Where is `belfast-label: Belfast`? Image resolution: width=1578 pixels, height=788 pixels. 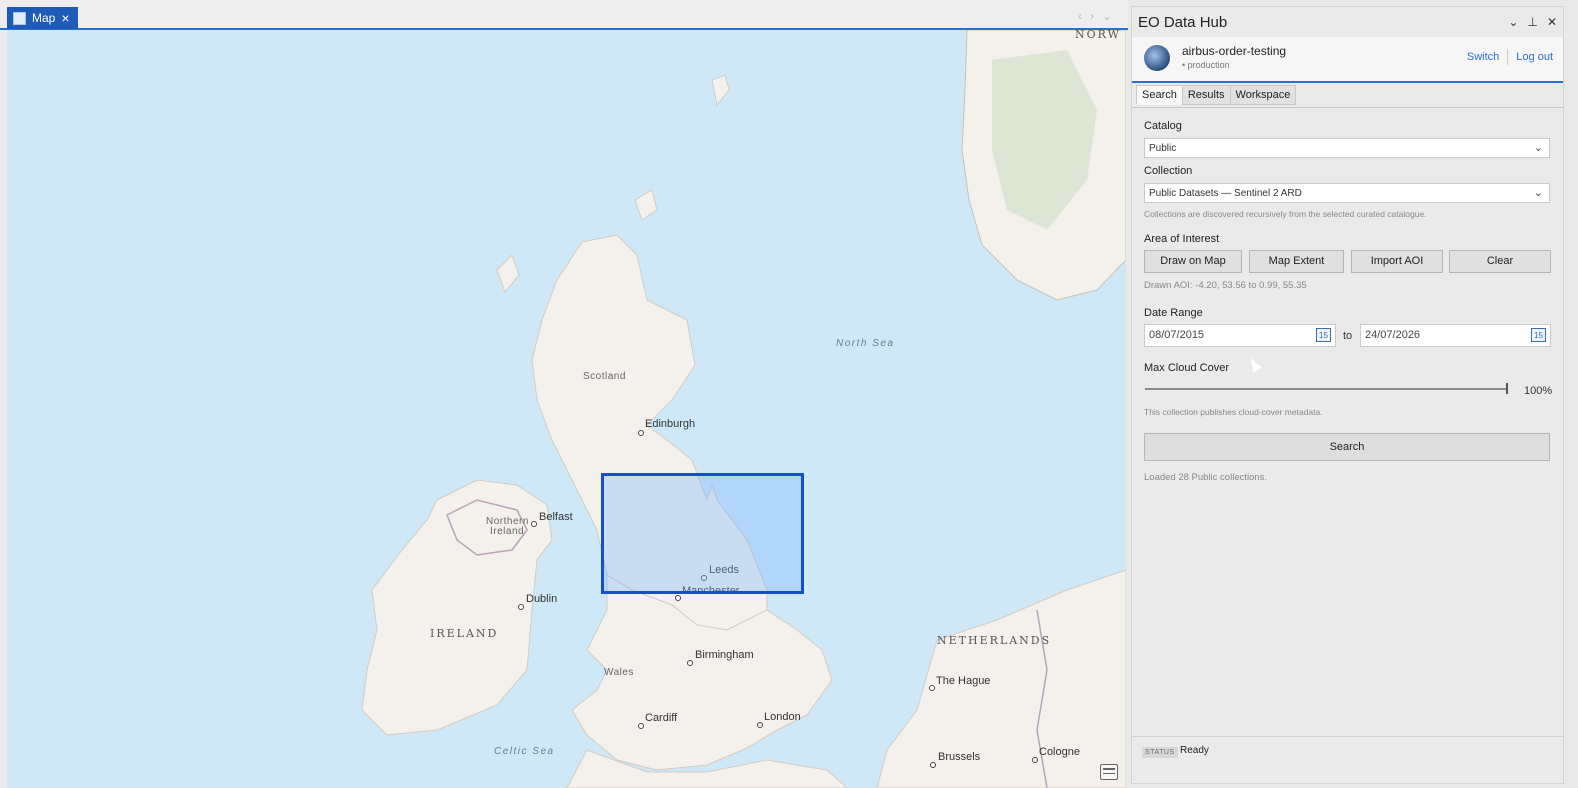 belfast-label: Belfast is located at coordinates (556, 517).